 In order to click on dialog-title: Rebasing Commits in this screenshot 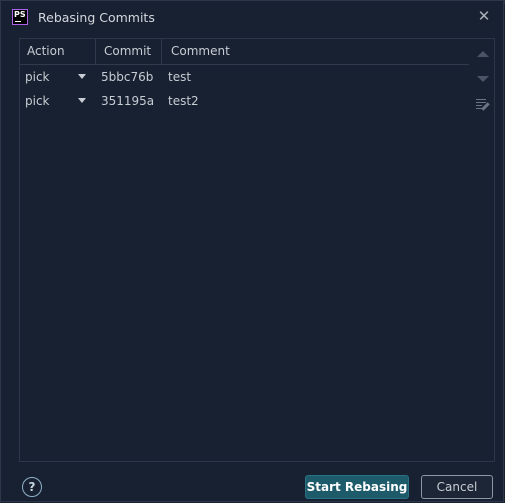, I will do `click(96, 17)`.